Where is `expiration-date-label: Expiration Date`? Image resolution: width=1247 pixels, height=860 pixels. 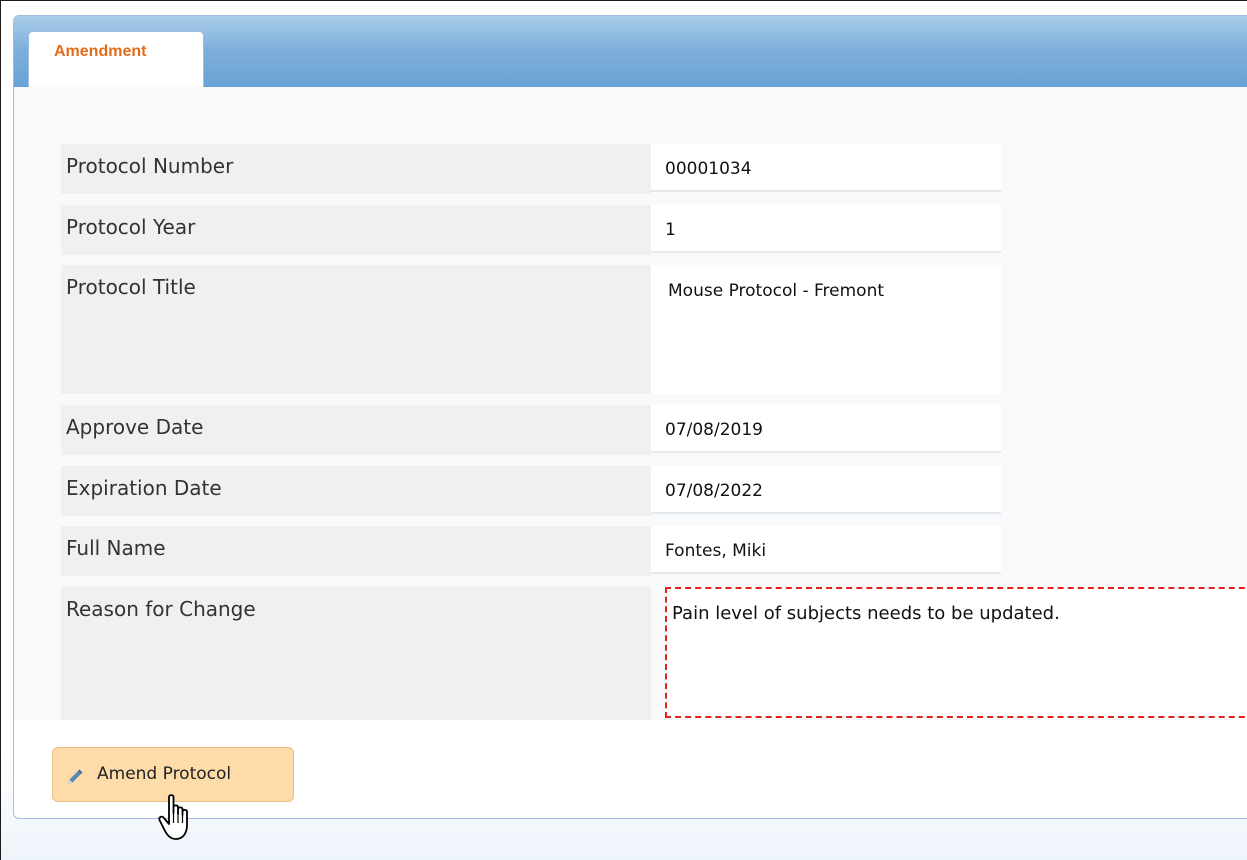 expiration-date-label: Expiration Date is located at coordinates (356, 491).